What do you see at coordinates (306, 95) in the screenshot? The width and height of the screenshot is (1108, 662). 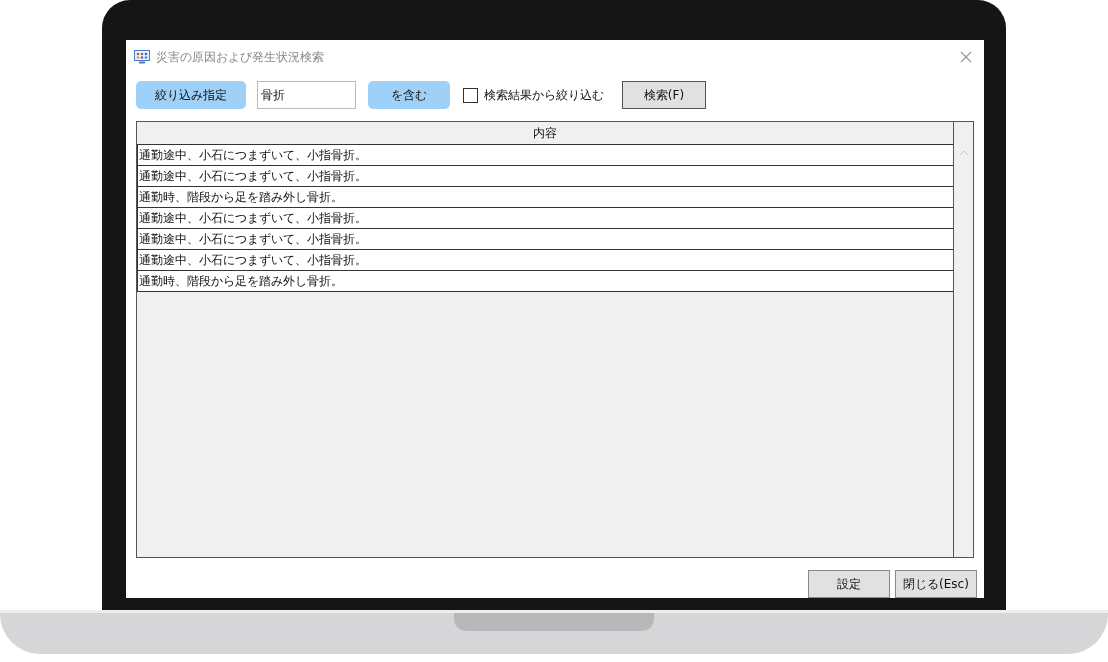 I see `search-field: 骨折` at bounding box center [306, 95].